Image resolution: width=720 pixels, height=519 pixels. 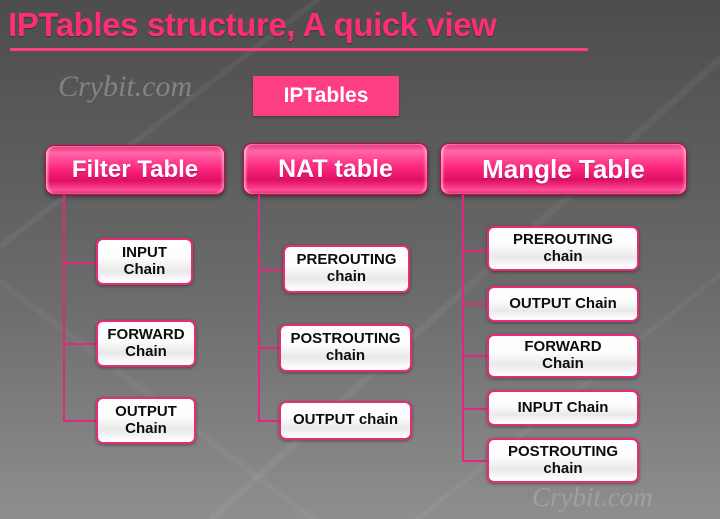 I want to click on connector-trunk-filter, so click(x=64, y=308).